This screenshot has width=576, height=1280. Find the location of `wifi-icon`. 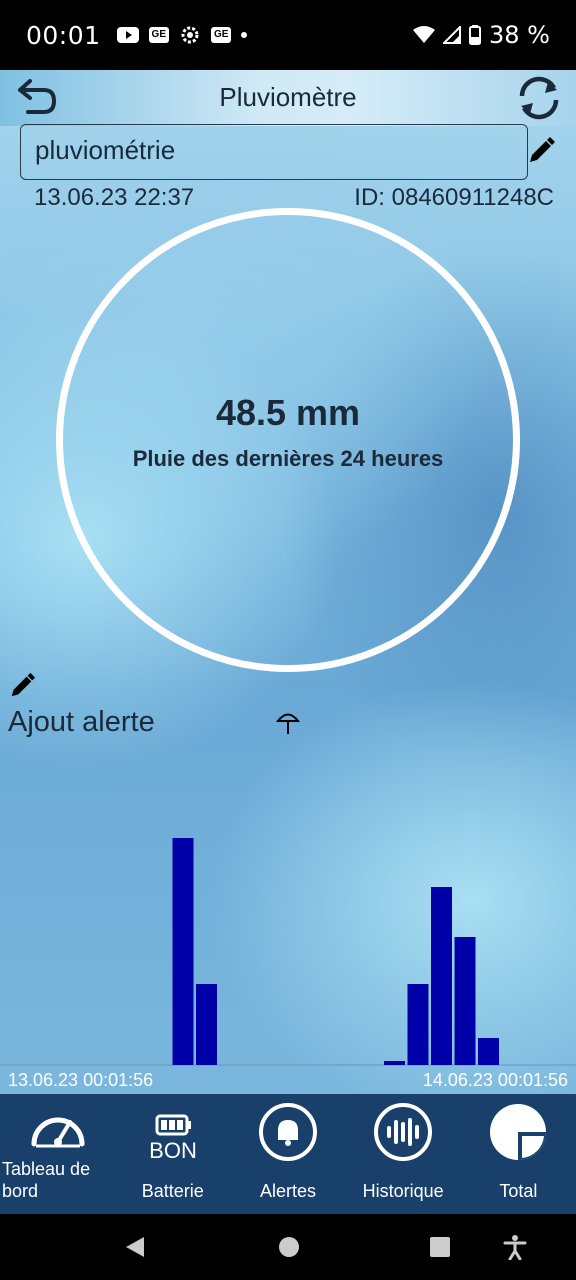

wifi-icon is located at coordinates (424, 34).